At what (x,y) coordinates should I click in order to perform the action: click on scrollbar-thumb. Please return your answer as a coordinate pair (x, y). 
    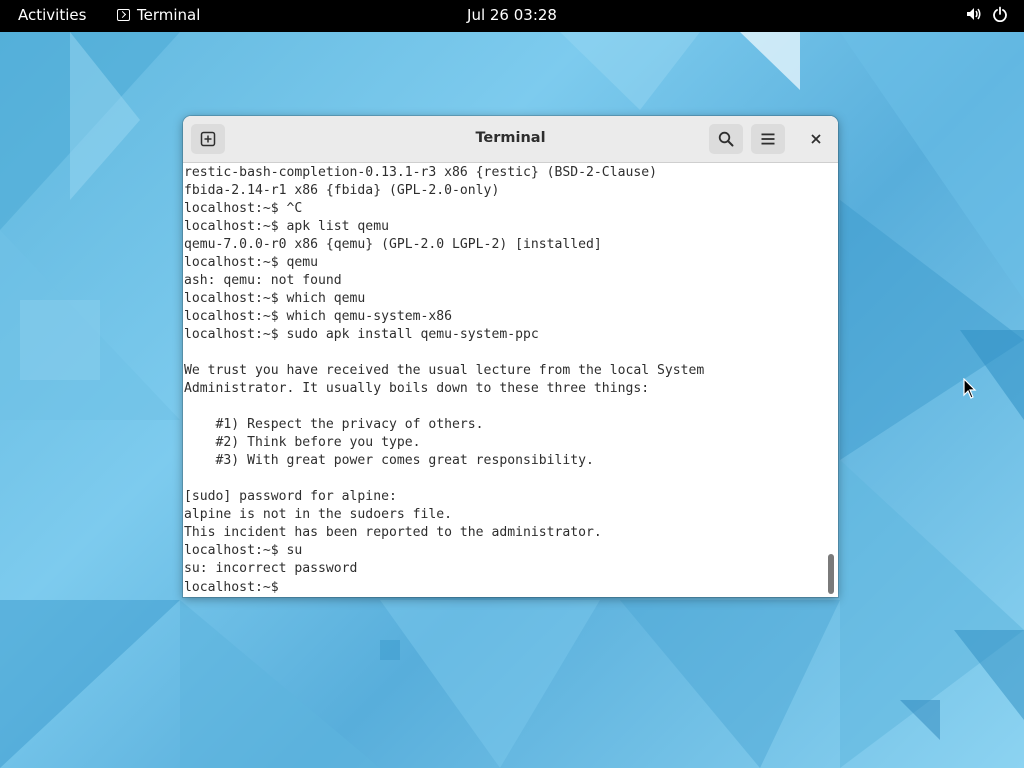
    Looking at the image, I should click on (831, 574).